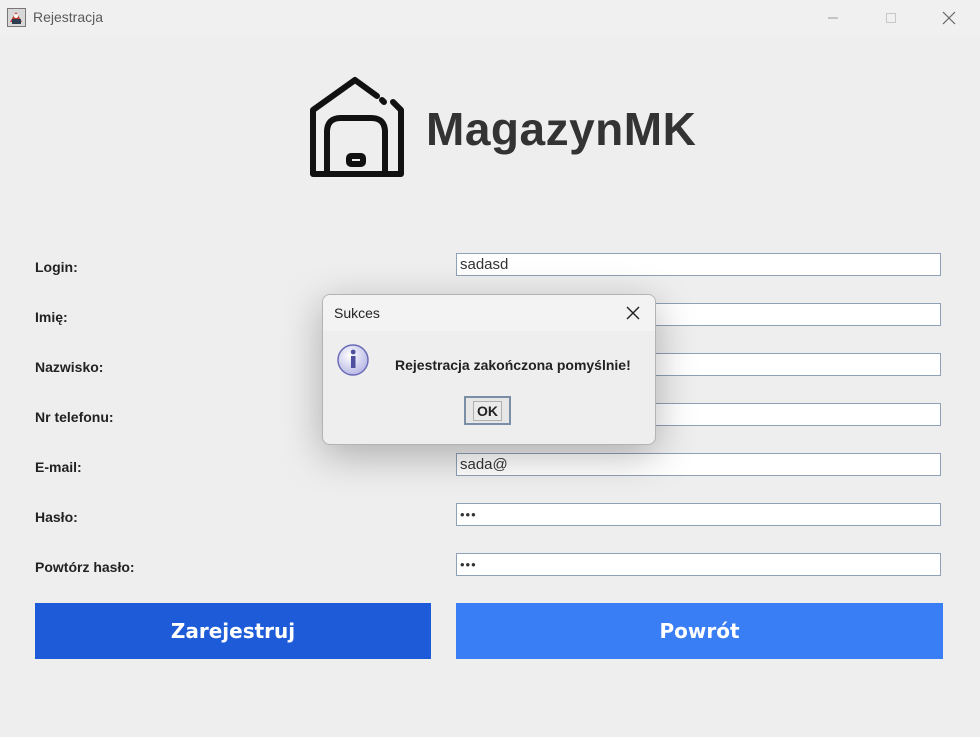 This screenshot has height=737, width=980. I want to click on minimize-button, so click(833, 18).